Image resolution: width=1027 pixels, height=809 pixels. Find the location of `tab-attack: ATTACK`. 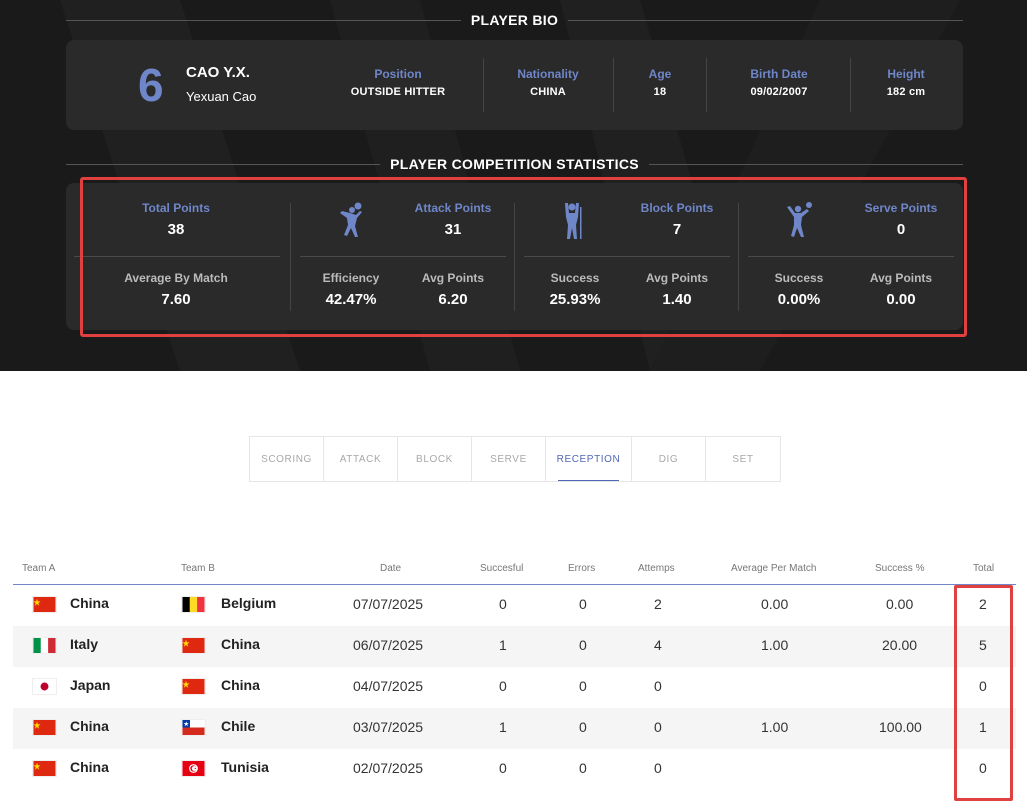

tab-attack: ATTACK is located at coordinates (361, 459).